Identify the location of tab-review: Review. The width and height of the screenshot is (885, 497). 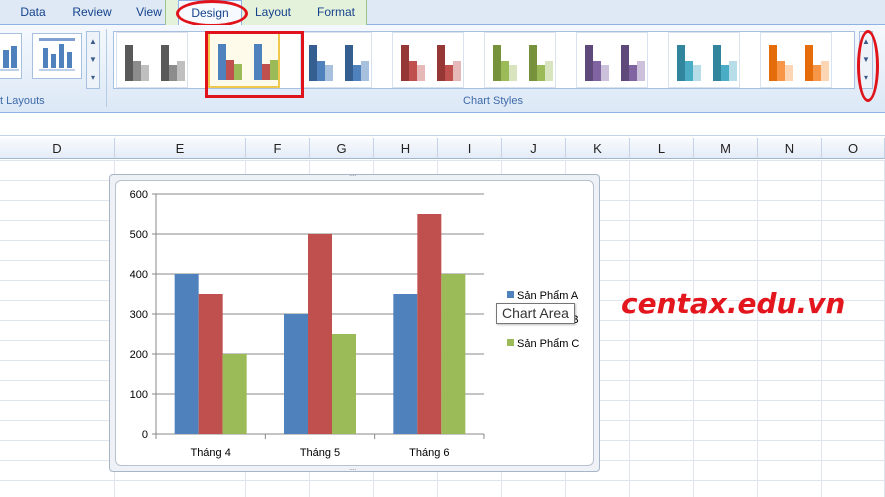
(92, 12).